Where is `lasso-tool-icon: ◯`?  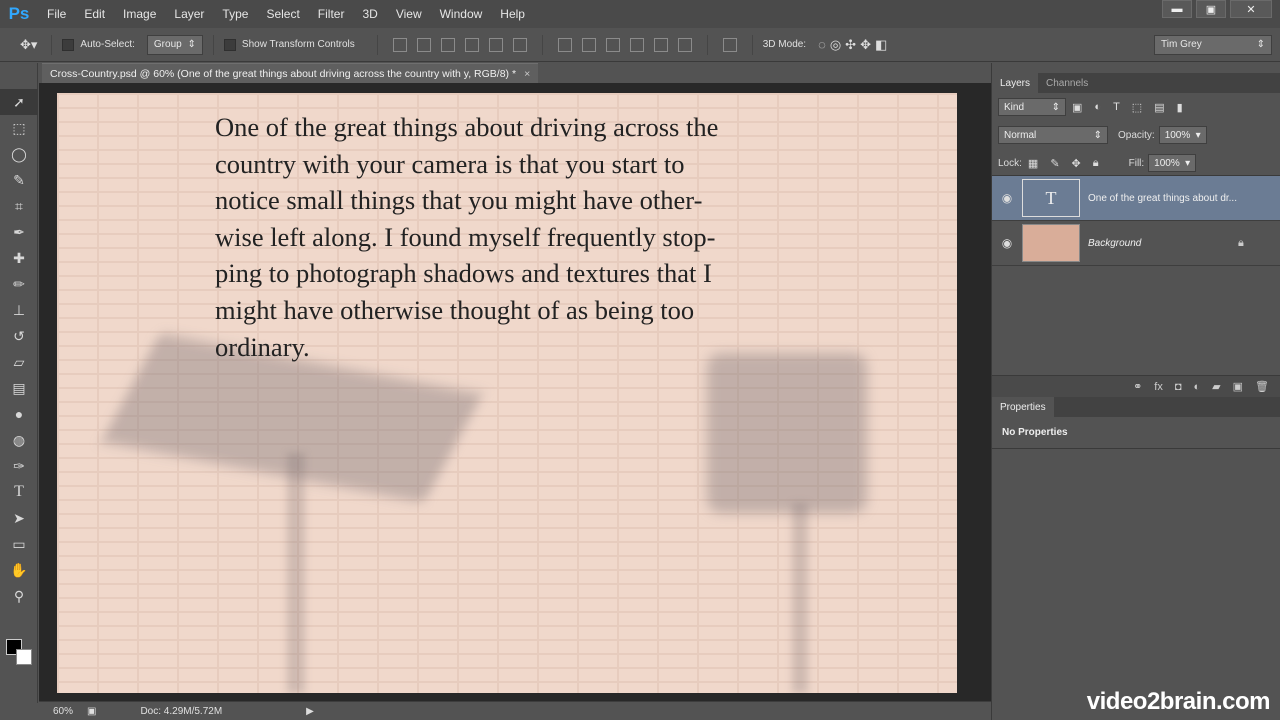
lasso-tool-icon: ◯ is located at coordinates (19, 154).